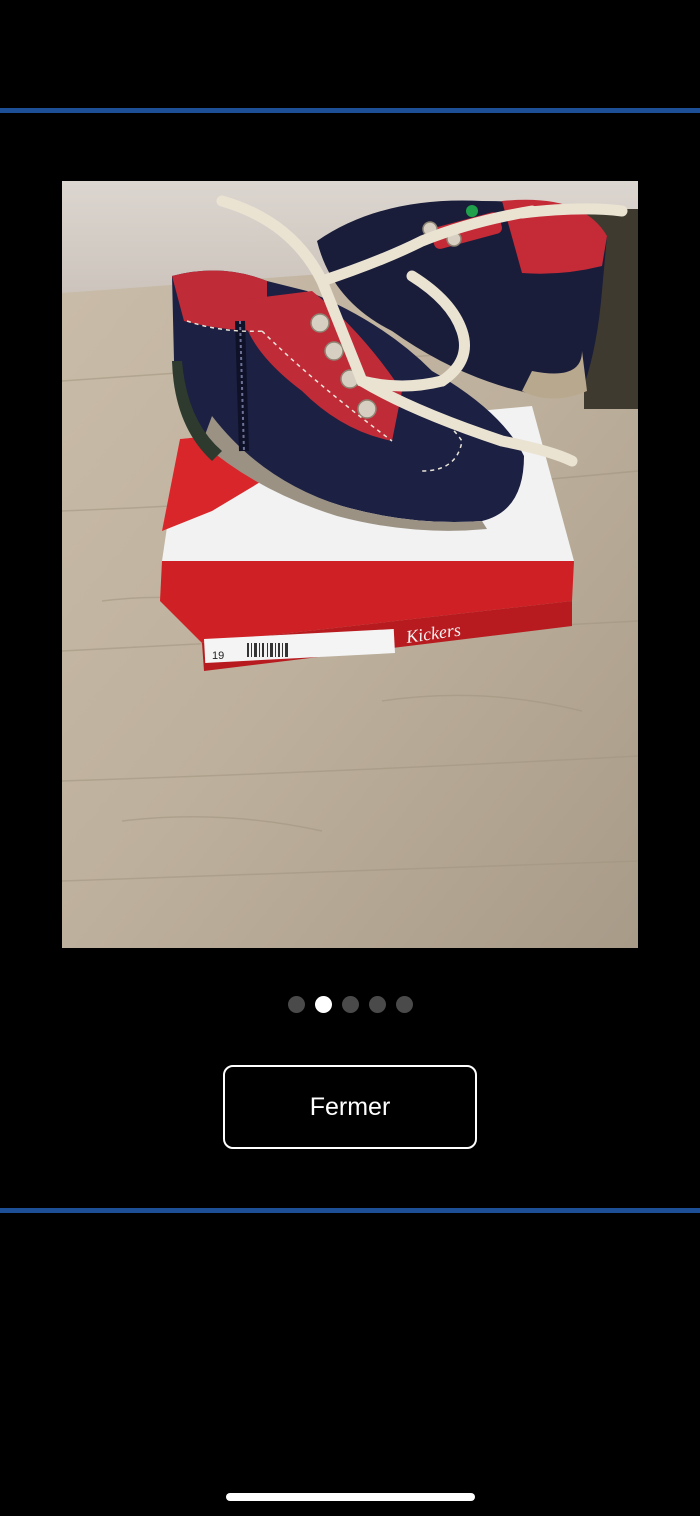 The image size is (700, 1516). I want to click on close-button: Fermer, so click(350, 1107).